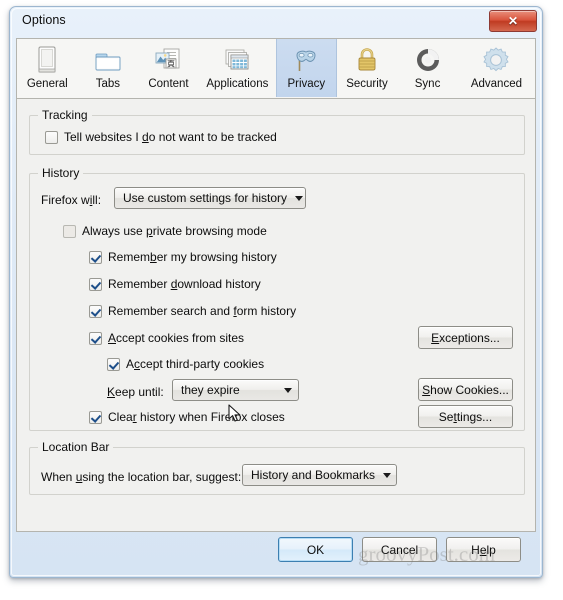  What do you see at coordinates (95, 417) in the screenshot?
I see `clear-on-close-checkbox-box` at bounding box center [95, 417].